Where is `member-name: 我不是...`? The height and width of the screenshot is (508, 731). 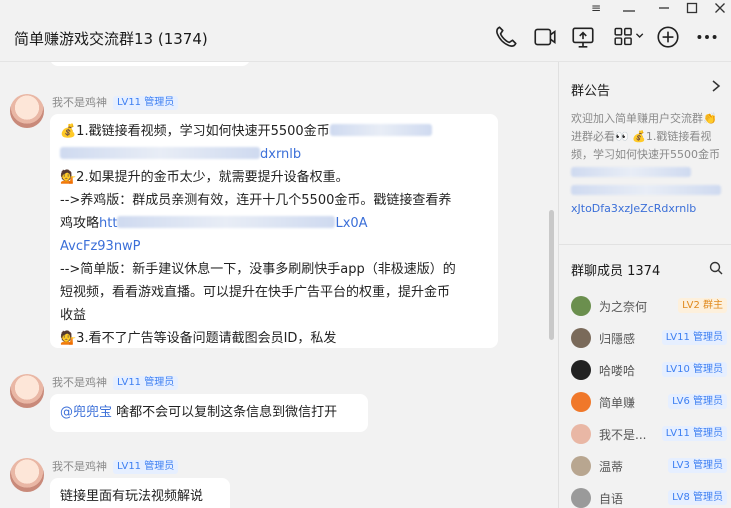
member-name: 我不是... is located at coordinates (623, 435).